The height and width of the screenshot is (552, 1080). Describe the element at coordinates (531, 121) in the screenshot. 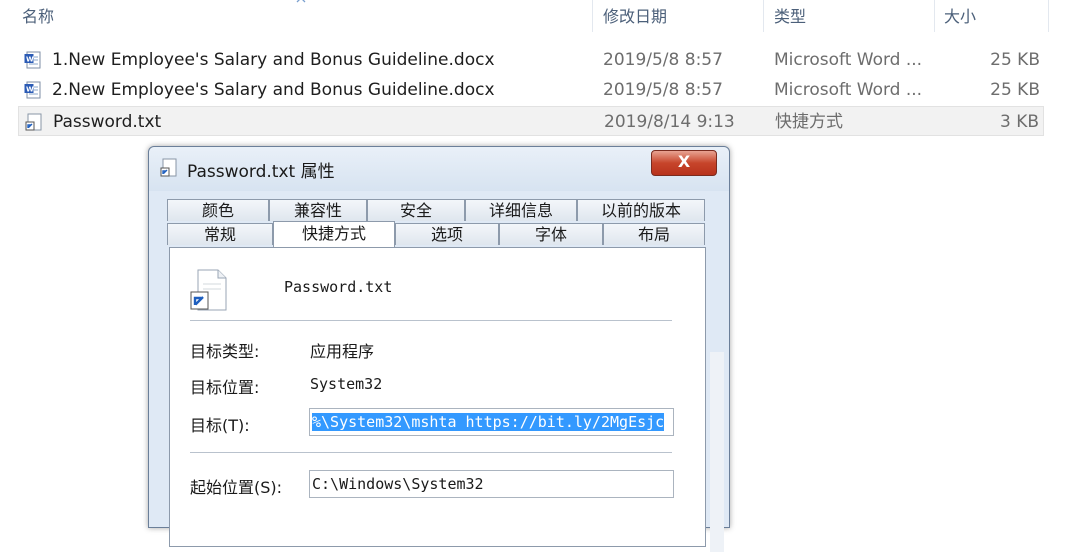

I see `file-row-selected: Password.txt 2019/8/14 9:13 快捷方式 3 KB` at that location.